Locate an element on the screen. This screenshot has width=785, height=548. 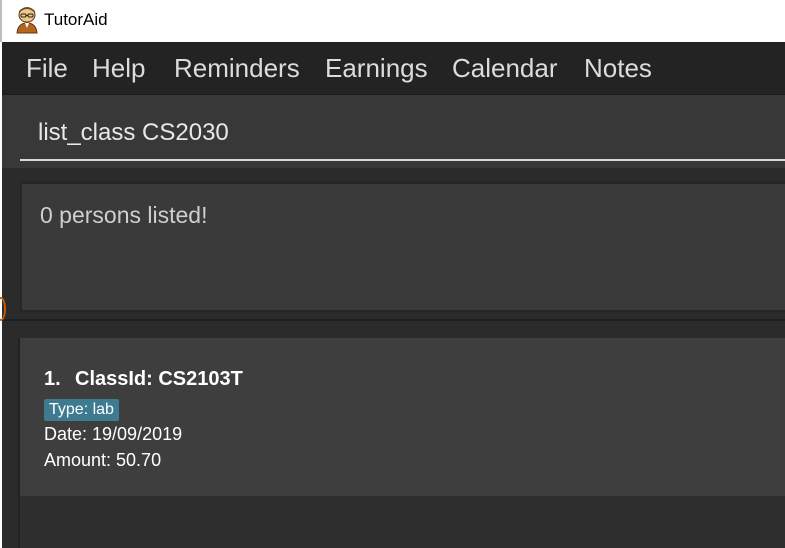
type-tag: Type: lab is located at coordinates (81, 410).